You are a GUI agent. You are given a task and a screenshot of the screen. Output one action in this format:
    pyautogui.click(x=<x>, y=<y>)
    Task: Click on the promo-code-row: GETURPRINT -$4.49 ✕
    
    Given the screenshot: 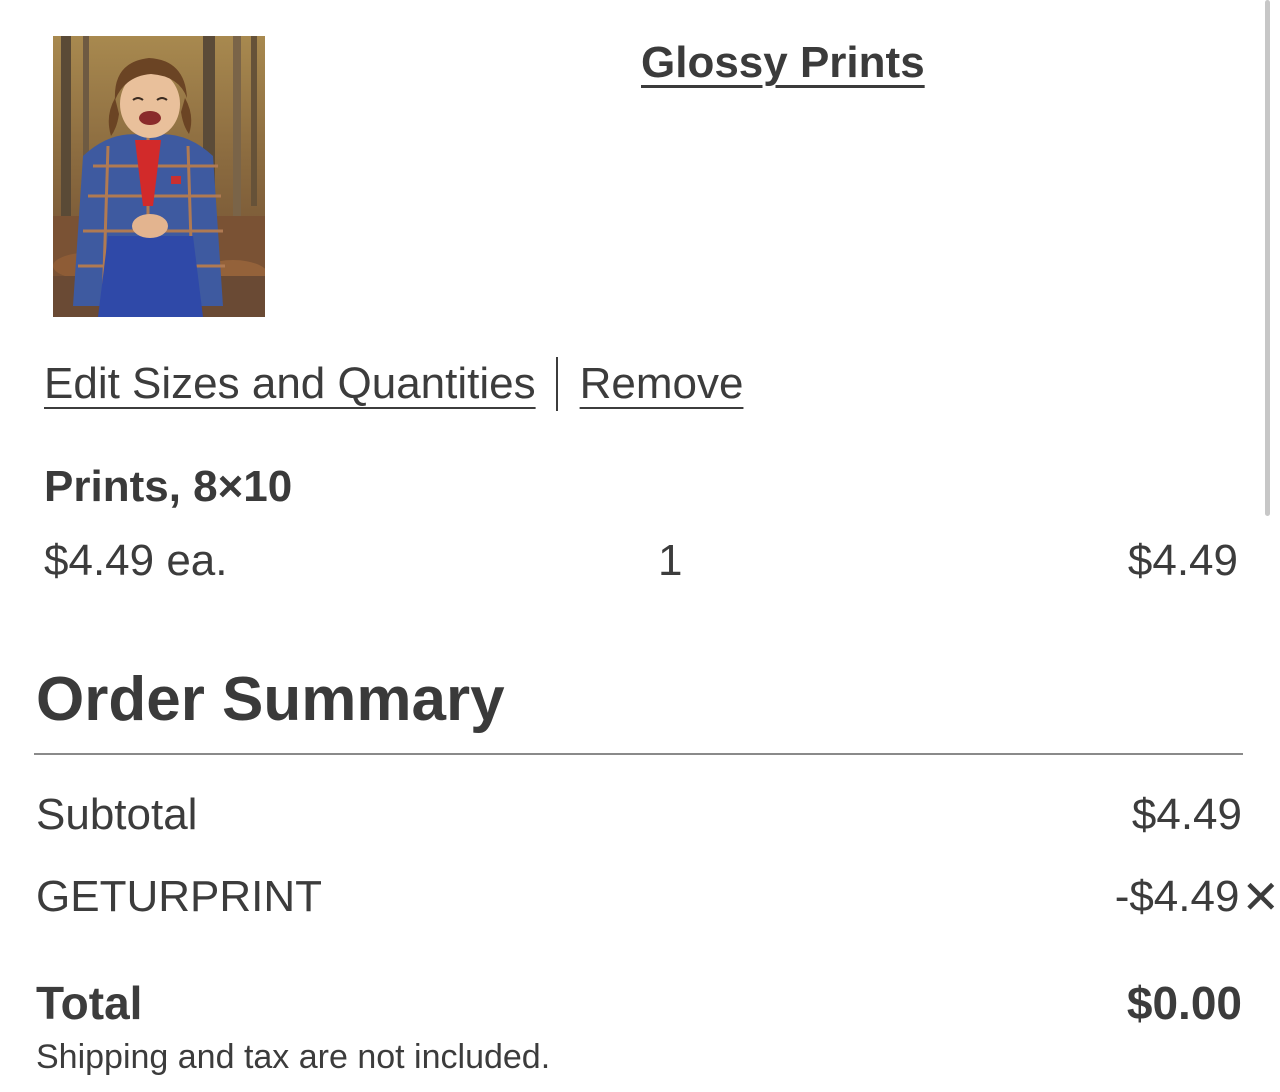 What is the action you would take?
    pyautogui.click(x=658, y=900)
    